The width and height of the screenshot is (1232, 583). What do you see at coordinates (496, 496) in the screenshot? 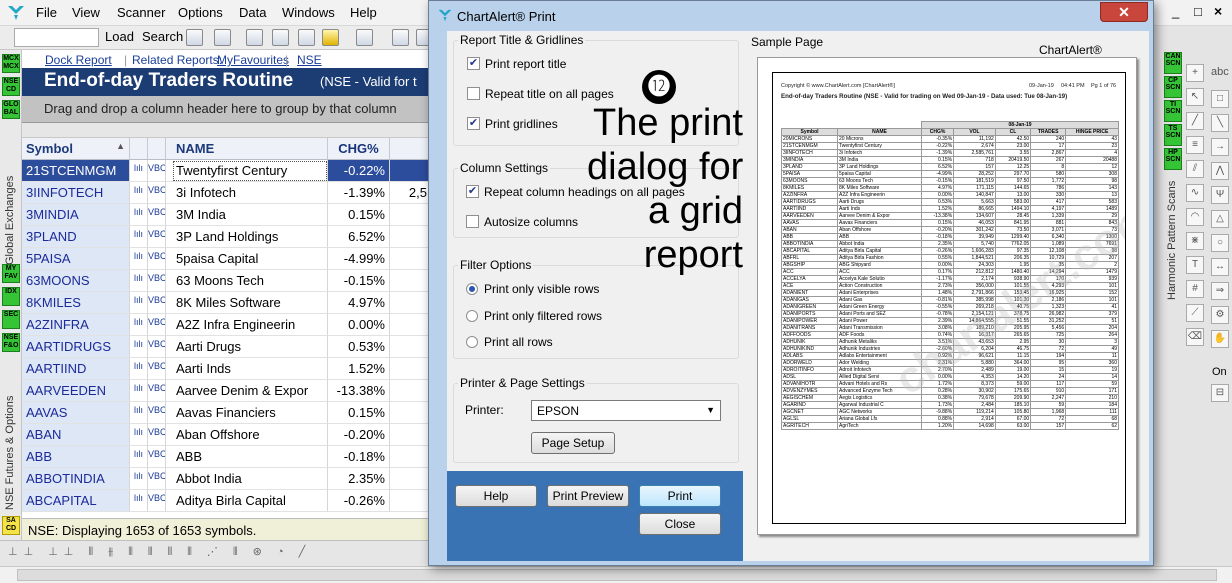
I see `help-button: Help` at bounding box center [496, 496].